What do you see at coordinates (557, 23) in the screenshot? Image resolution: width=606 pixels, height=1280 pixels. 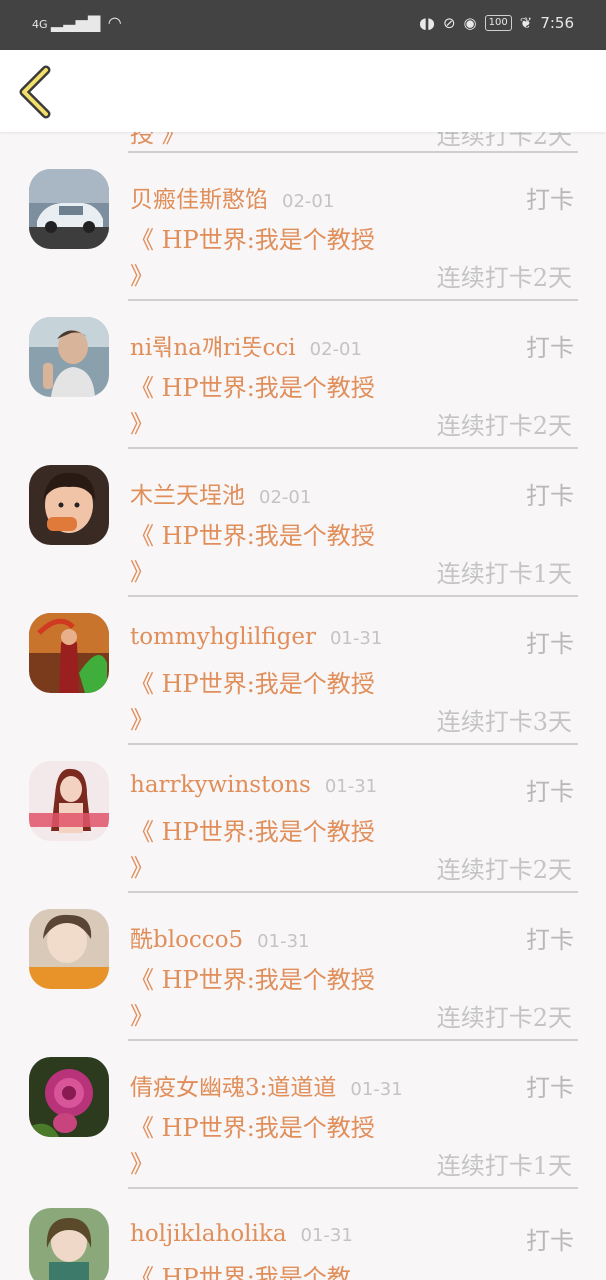 I see `clock: 7:56` at bounding box center [557, 23].